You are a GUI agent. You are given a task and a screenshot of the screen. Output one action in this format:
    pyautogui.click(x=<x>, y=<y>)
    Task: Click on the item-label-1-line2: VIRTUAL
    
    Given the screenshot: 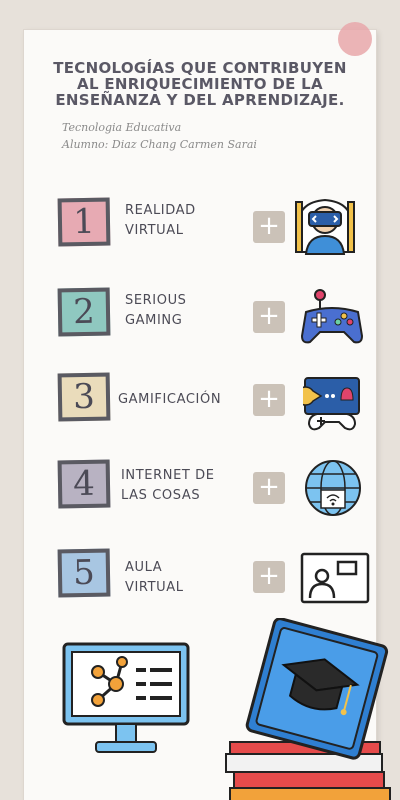 What is the action you would take?
    pyautogui.click(x=154, y=230)
    